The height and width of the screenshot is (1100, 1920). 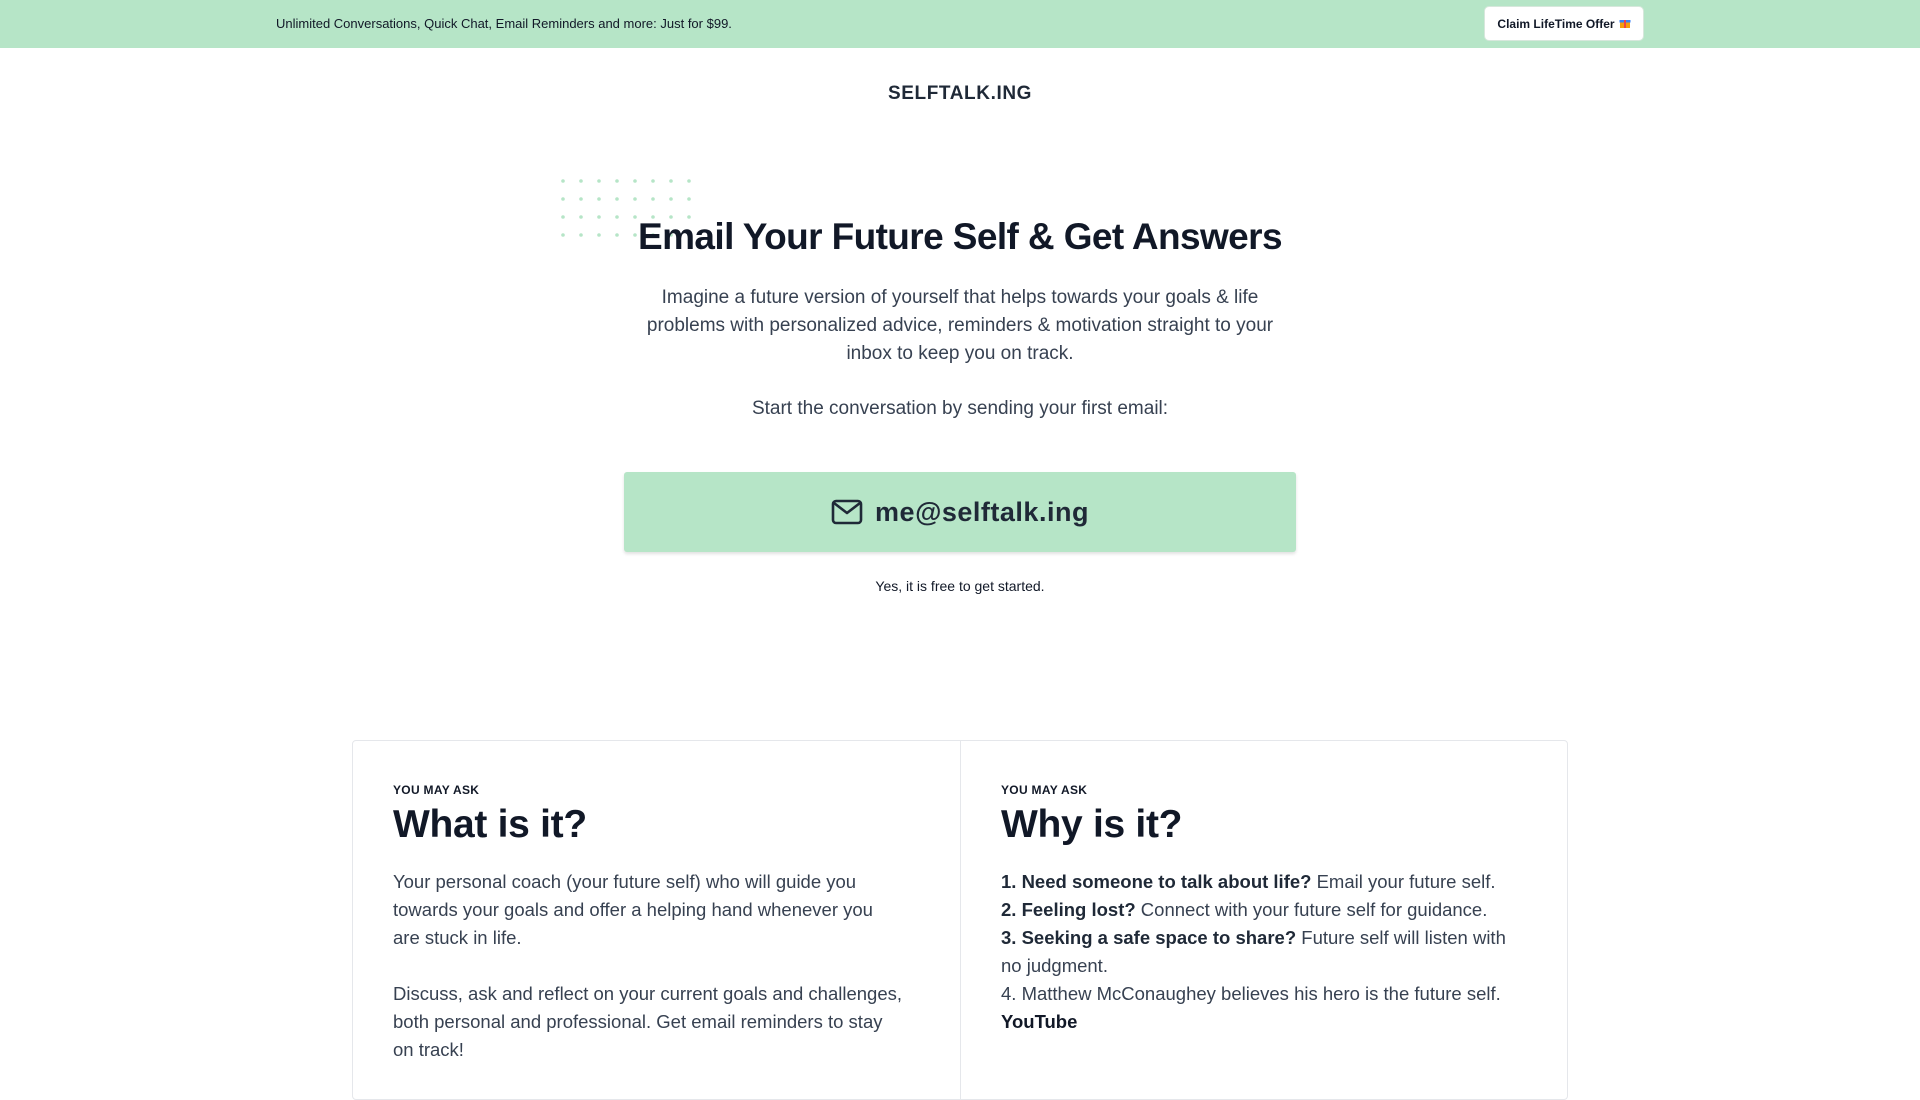 What do you see at coordinates (960, 236) in the screenshot?
I see `hero-title: Email Your Future Self & Get Answers` at bounding box center [960, 236].